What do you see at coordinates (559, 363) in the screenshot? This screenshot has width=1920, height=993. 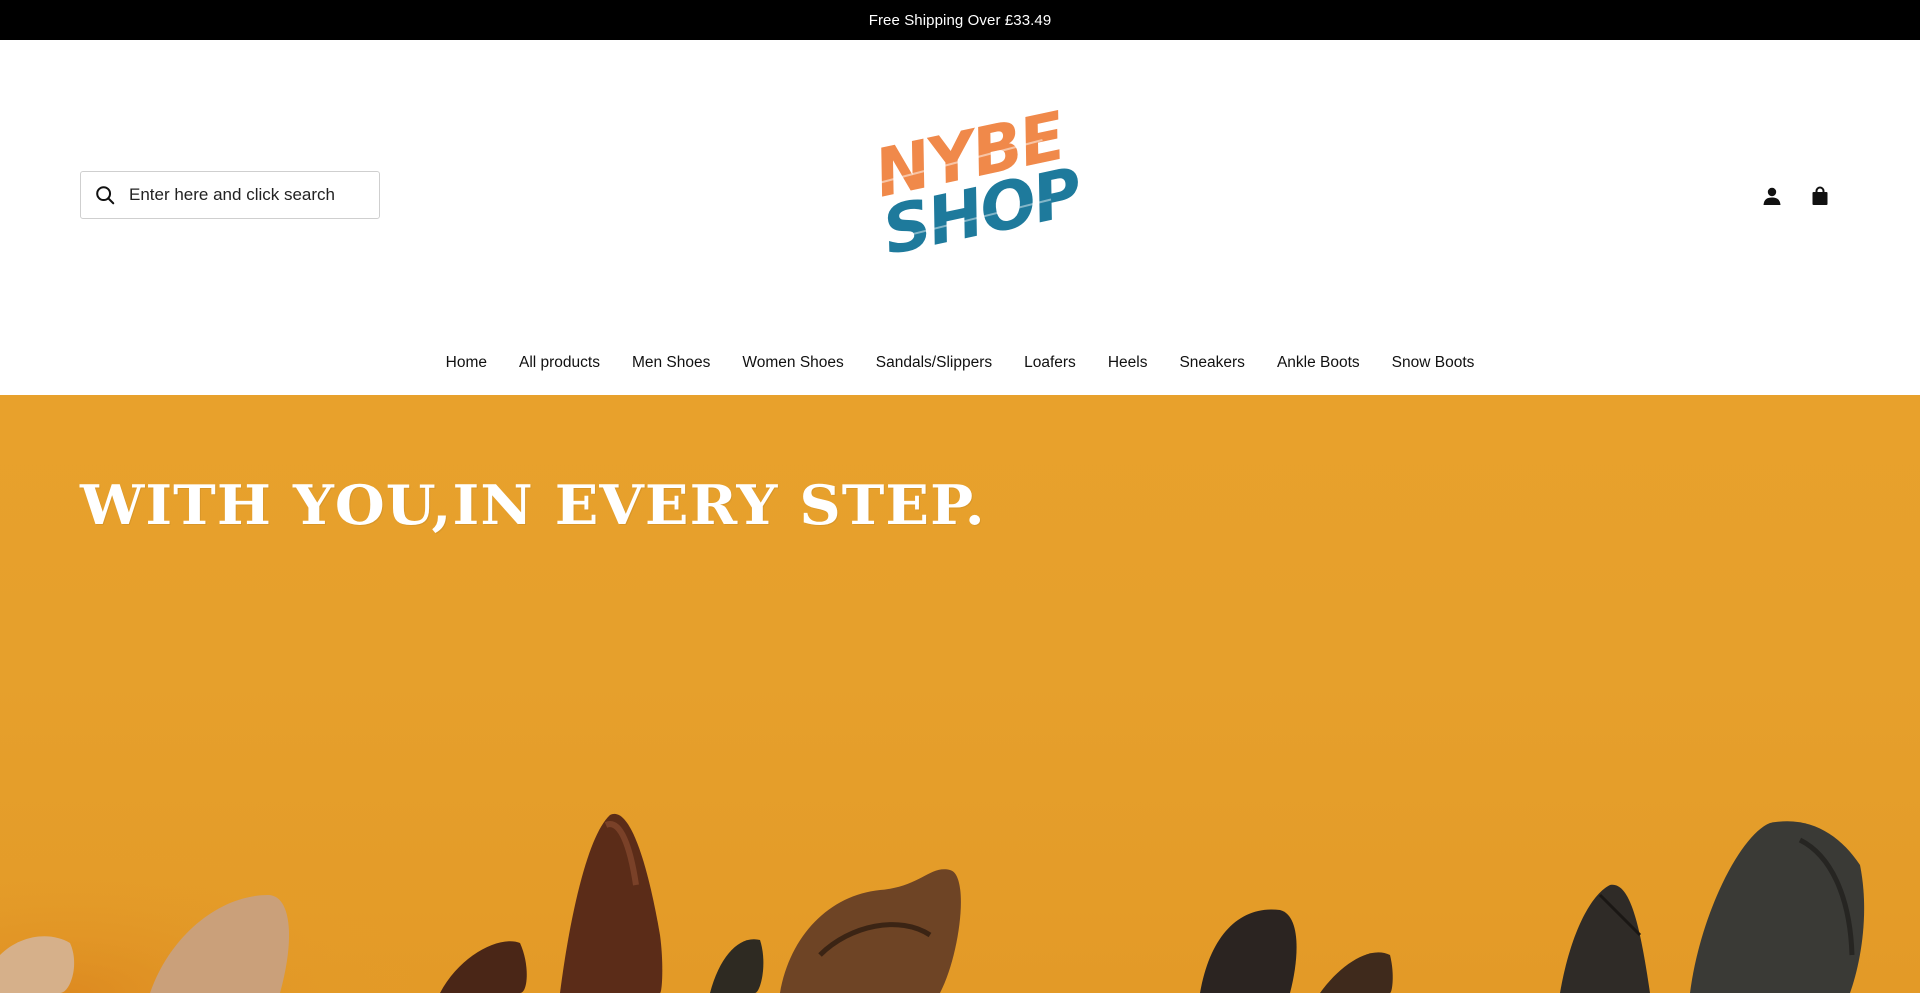 I see `nav-item-all-products: All products` at bounding box center [559, 363].